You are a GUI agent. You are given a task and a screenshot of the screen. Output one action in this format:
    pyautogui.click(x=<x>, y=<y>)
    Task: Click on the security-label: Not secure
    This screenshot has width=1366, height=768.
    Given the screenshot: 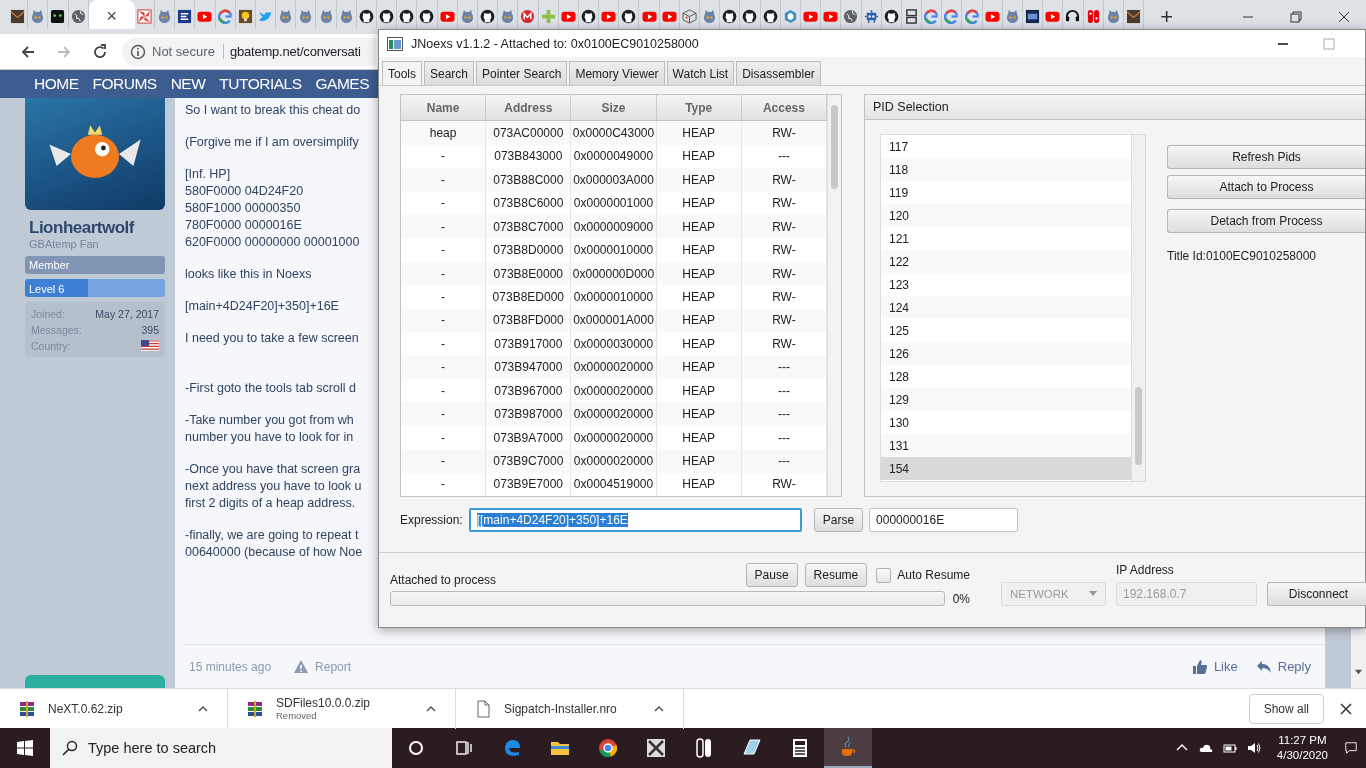 What is the action you would take?
    pyautogui.click(x=188, y=51)
    